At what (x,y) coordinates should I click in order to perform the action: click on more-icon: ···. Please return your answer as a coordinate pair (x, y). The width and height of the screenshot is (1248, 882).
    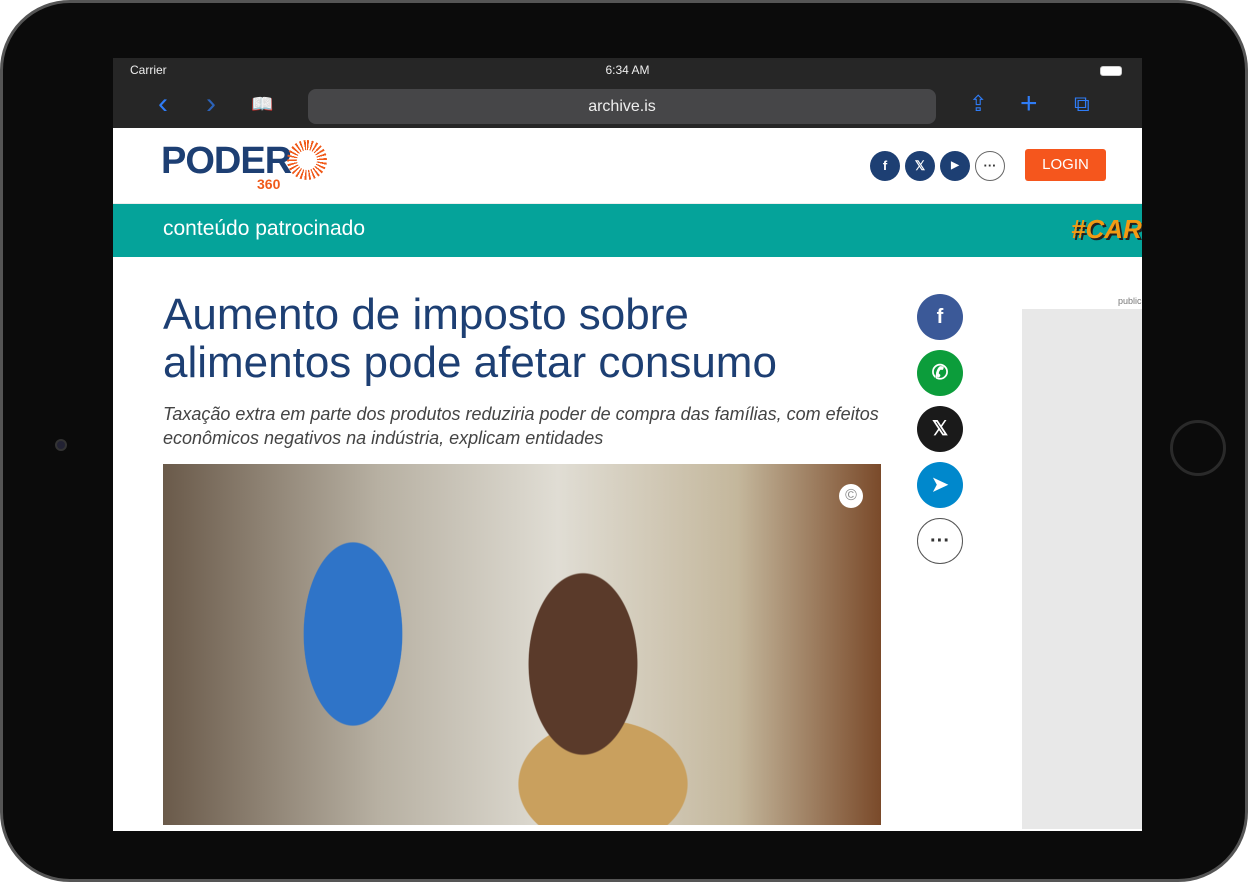
    Looking at the image, I should click on (990, 166).